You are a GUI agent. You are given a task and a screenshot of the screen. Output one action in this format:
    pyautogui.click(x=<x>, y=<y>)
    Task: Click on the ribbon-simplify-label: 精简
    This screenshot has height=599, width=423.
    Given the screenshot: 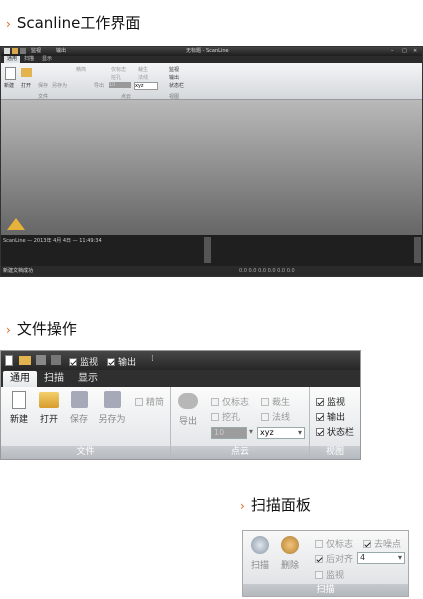 What is the action you would take?
    pyautogui.click(x=81, y=69)
    